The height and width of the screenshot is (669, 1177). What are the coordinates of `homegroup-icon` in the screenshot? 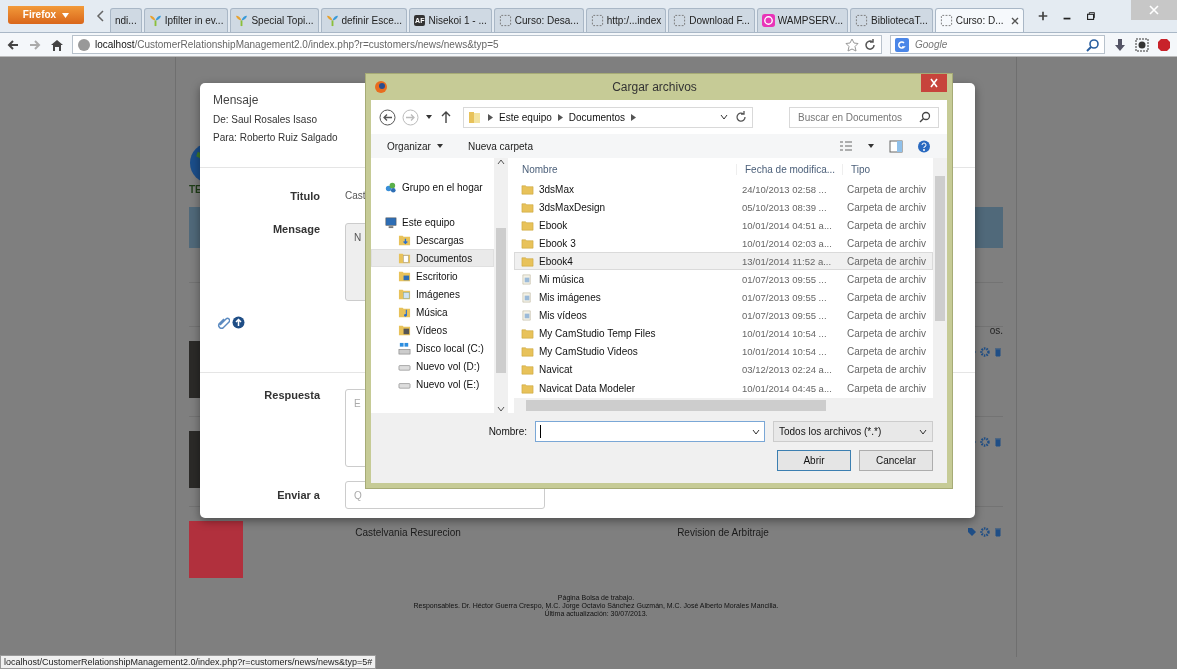 It's located at (390, 187).